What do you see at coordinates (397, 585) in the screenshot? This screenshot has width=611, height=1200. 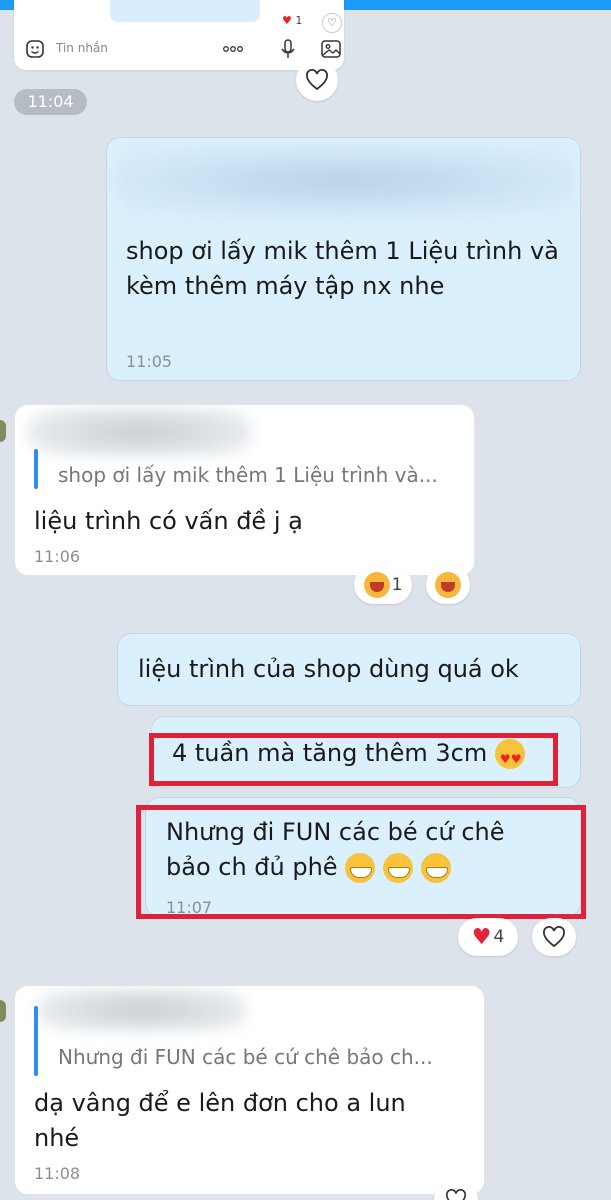 I see `reaction-count: 1` at bounding box center [397, 585].